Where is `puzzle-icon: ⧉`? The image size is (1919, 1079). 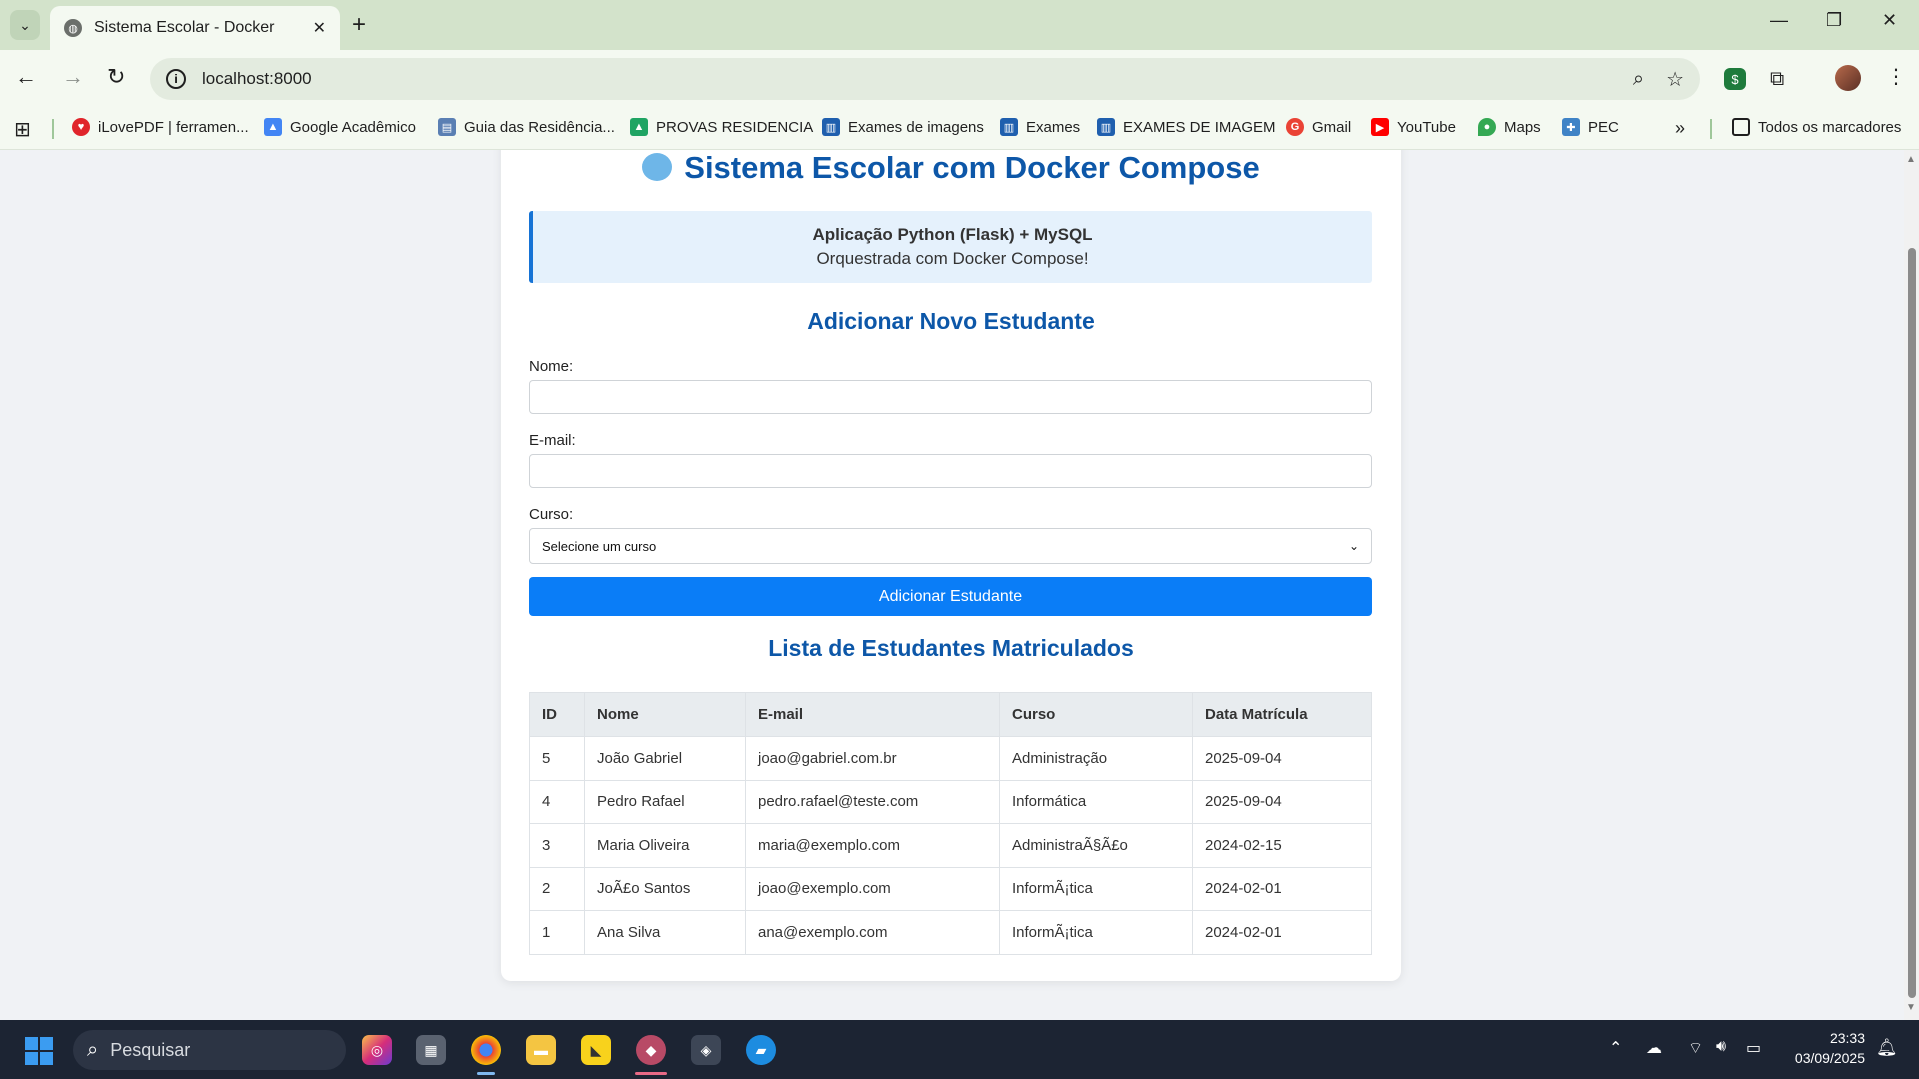
puzzle-icon: ⧉ is located at coordinates (1777, 79).